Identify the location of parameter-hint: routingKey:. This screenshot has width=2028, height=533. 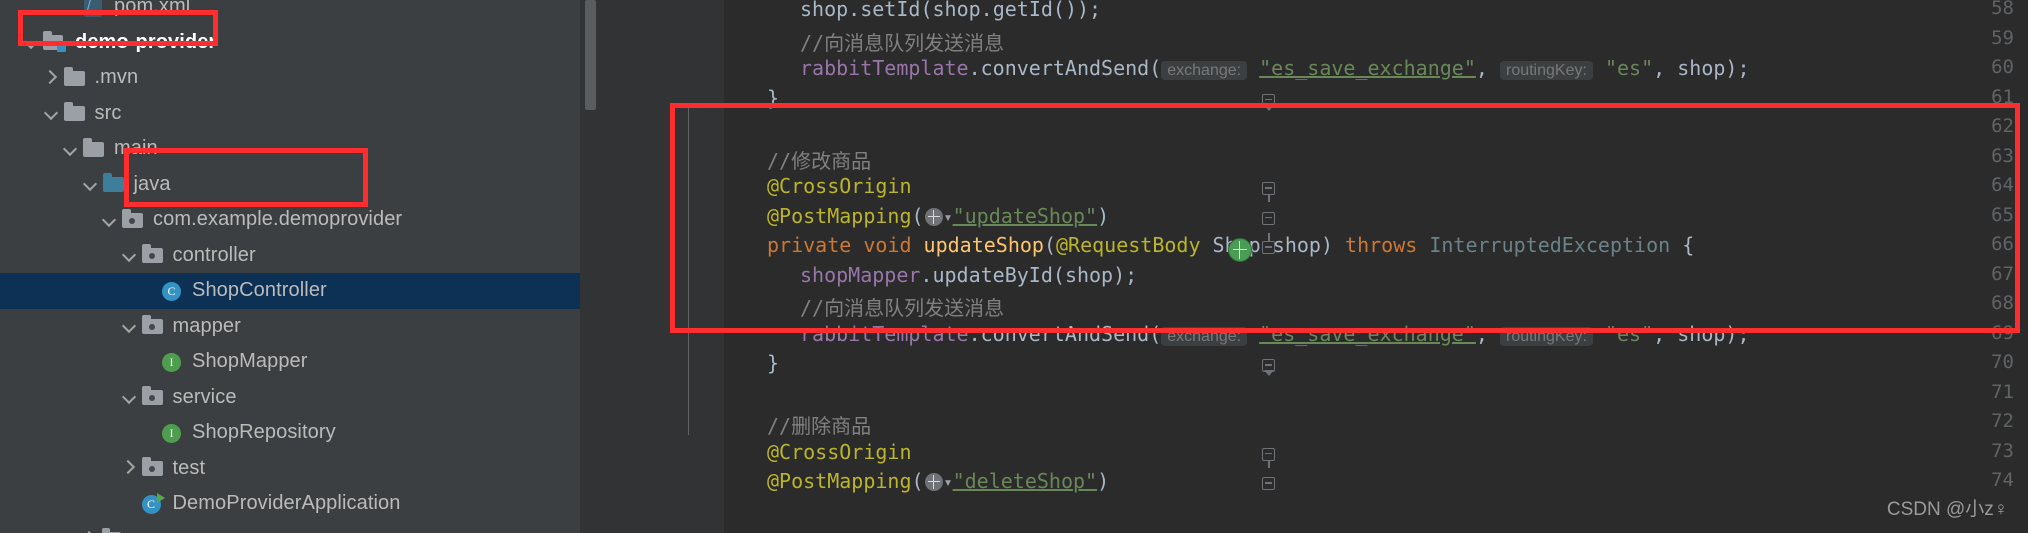
(1546, 70).